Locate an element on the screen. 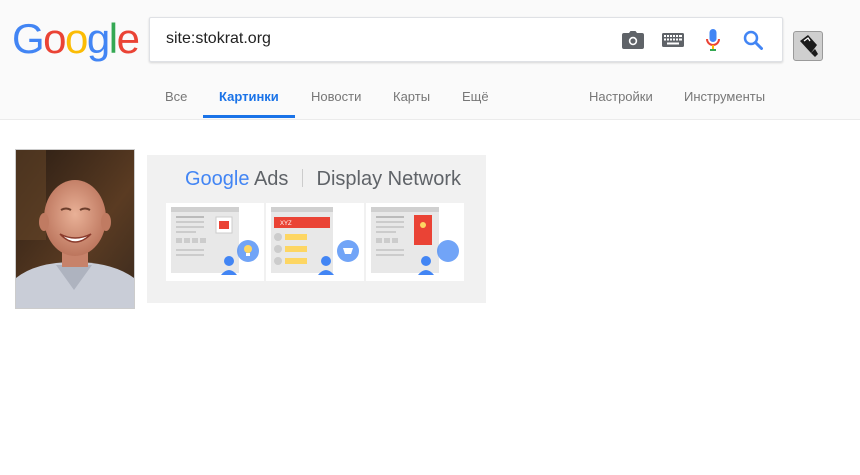 Image resolution: width=860 pixels, height=475 pixels. tab-maps: Карты is located at coordinates (411, 96).